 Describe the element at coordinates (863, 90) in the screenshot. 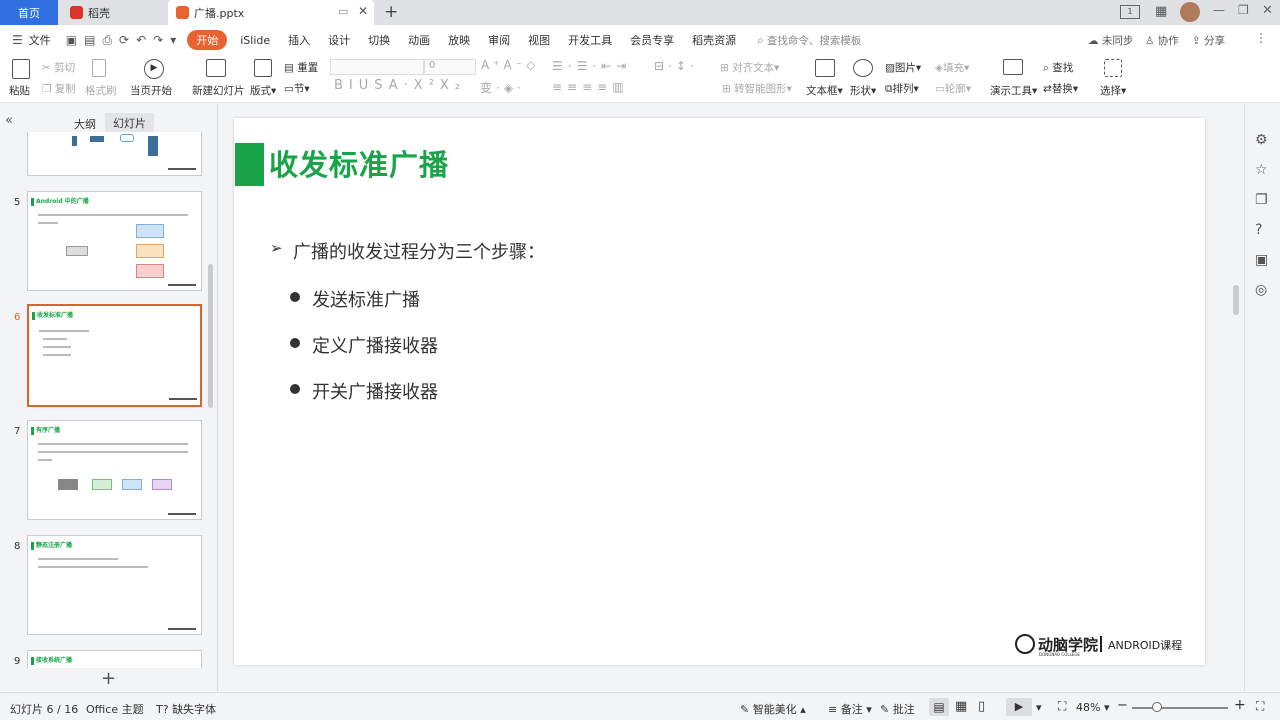

I see `shape-button: 形状▾` at that location.